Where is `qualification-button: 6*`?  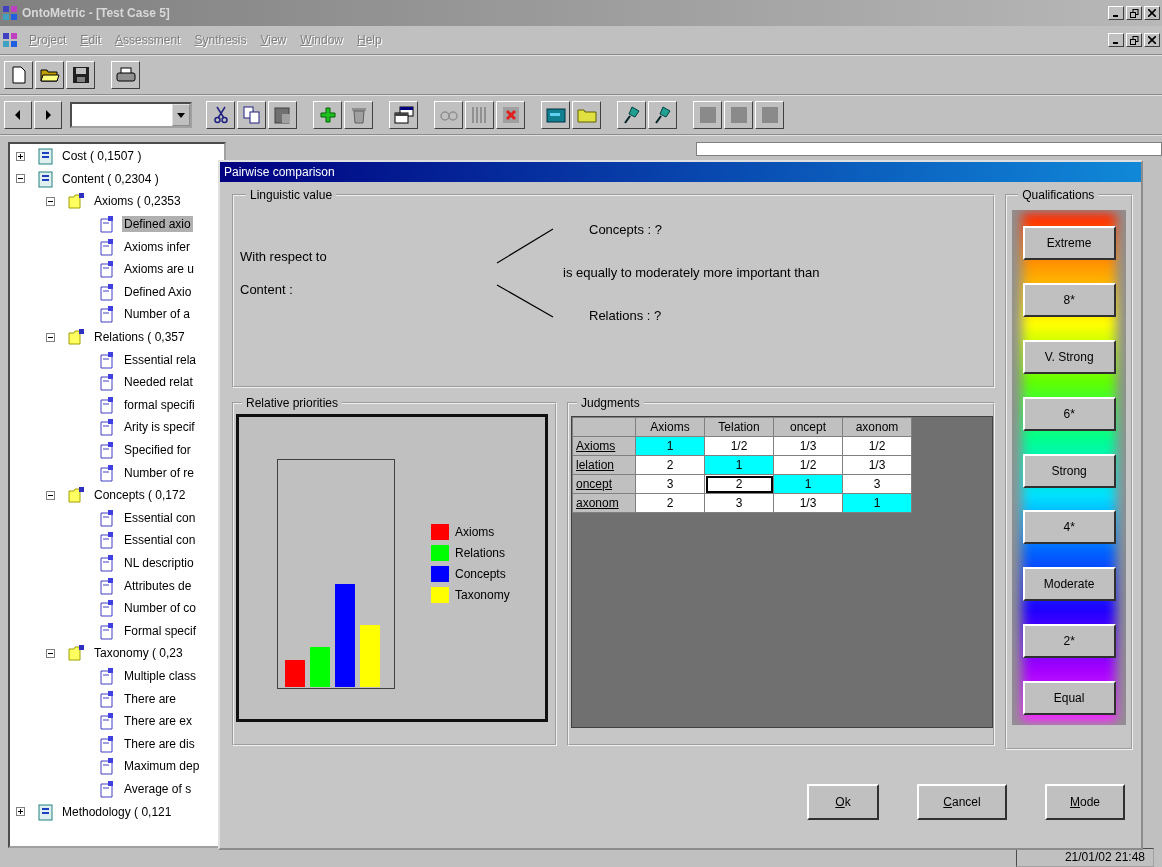
qualification-button: 6* is located at coordinates (1069, 413).